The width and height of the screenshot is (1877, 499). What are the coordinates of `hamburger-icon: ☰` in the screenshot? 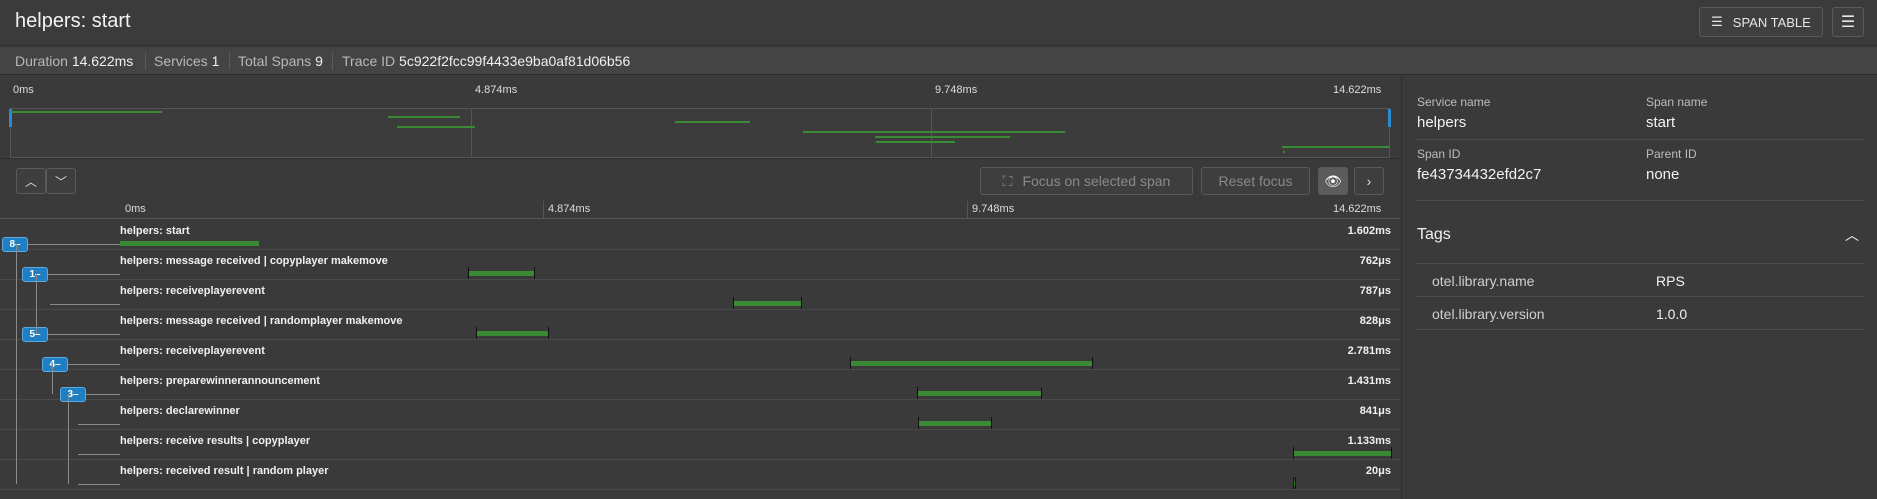 It's located at (1848, 22).